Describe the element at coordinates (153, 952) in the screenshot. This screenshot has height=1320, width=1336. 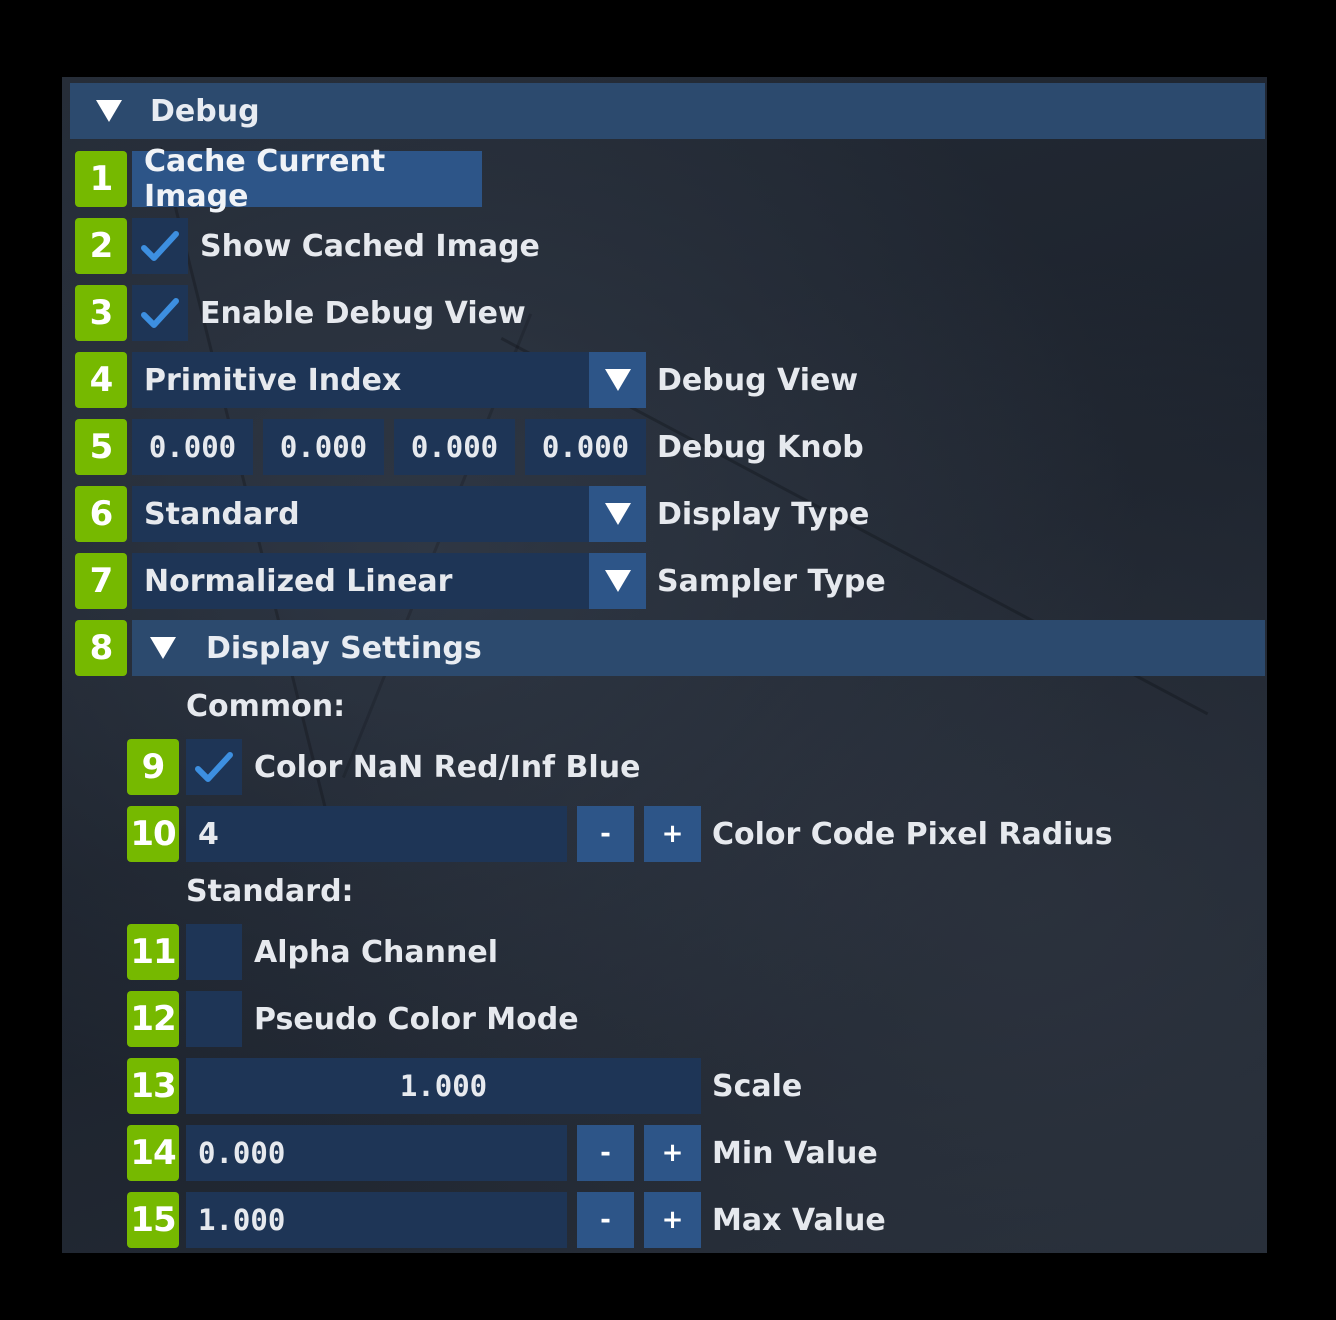
I see `badge-11: 11` at that location.